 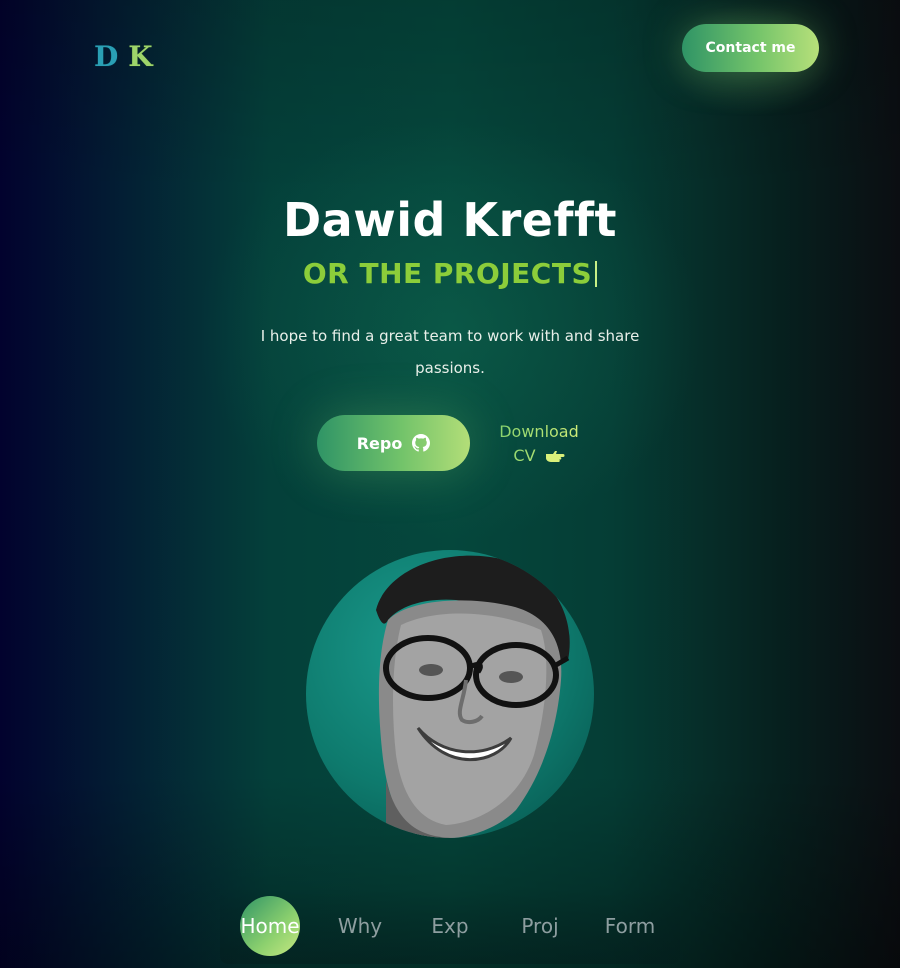 What do you see at coordinates (473, 696) in the screenshot?
I see `profile-photo-illustration` at bounding box center [473, 696].